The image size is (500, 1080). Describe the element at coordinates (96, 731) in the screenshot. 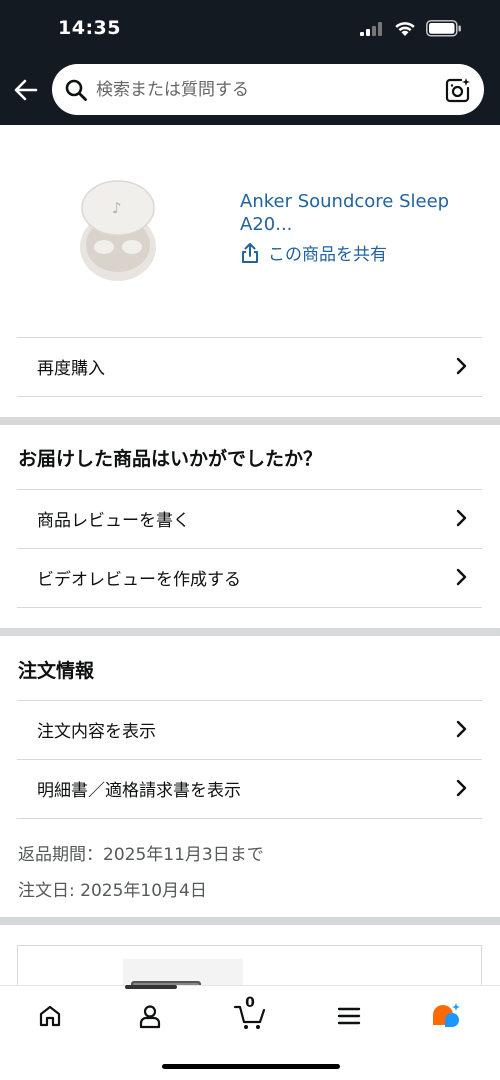

I see `view-order-label: 注文内容を表示` at that location.